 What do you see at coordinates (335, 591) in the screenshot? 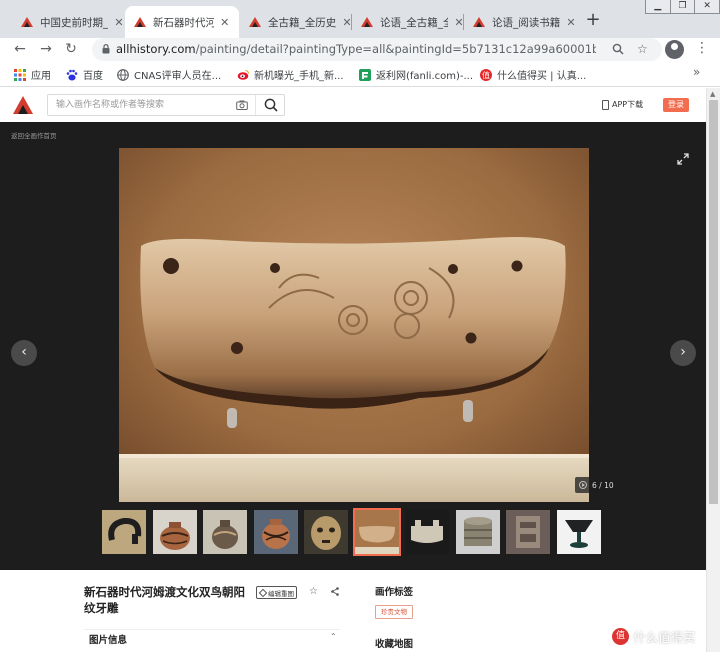
I see `share-icon` at bounding box center [335, 591].